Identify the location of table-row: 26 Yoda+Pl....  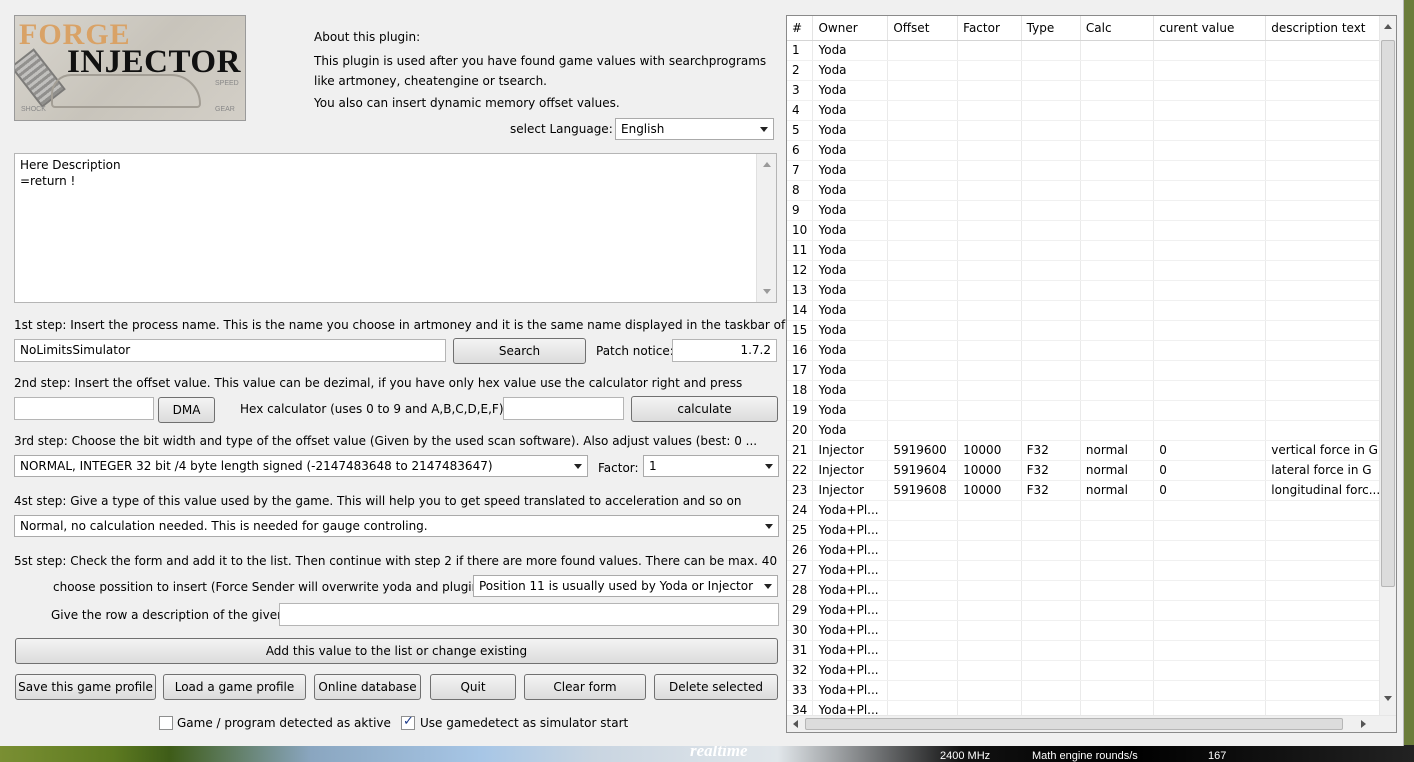
(1091, 550).